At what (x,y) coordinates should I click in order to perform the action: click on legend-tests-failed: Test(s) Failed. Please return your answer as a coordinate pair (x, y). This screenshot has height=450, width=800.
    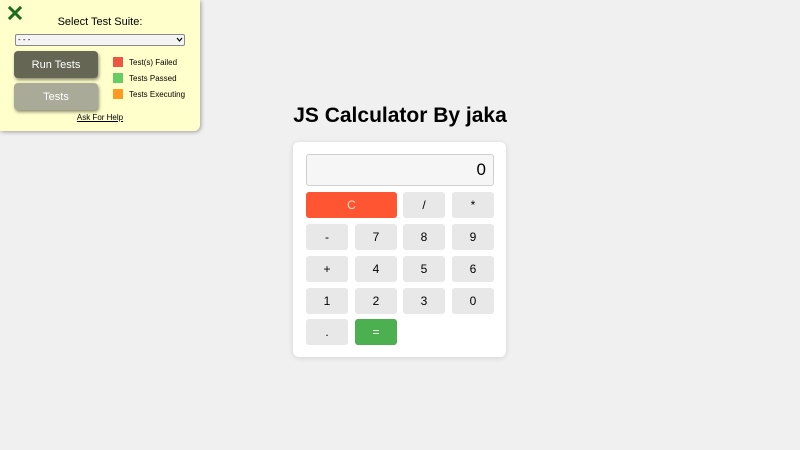
    Looking at the image, I should click on (145, 62).